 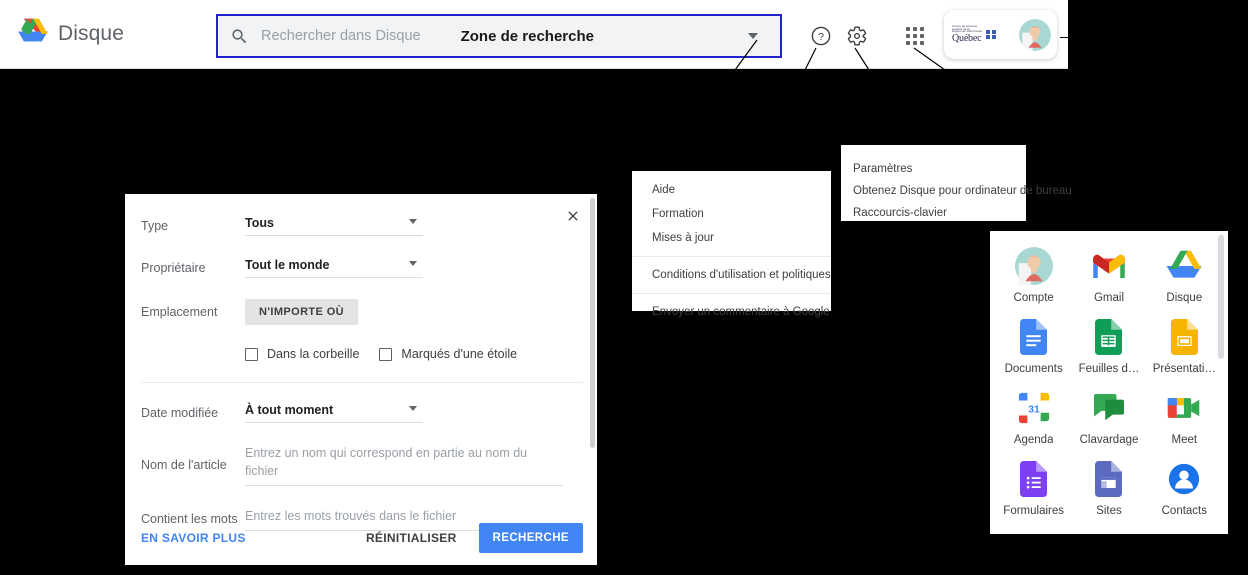 What do you see at coordinates (184, 465) in the screenshot?
I see `filter-label-item-name: Nom de l'article` at bounding box center [184, 465].